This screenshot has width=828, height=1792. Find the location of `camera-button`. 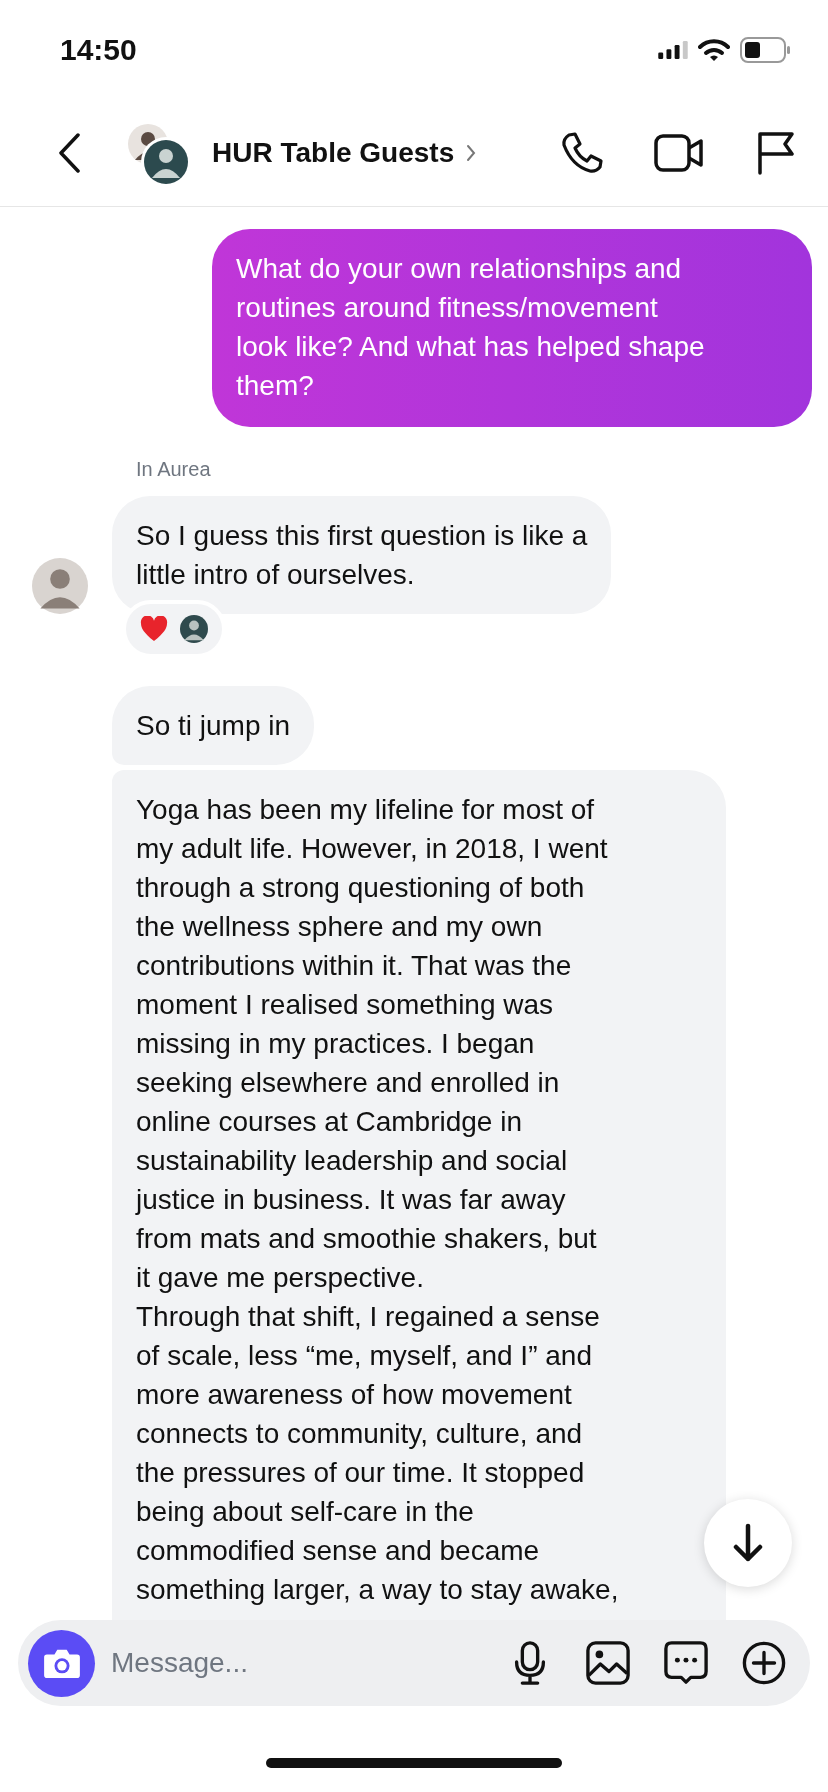

camera-button is located at coordinates (61, 1663).